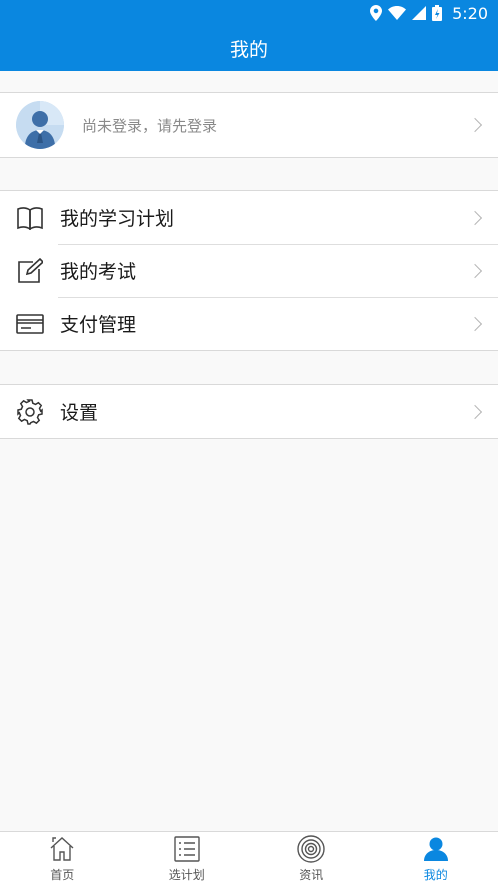  I want to click on target-icon, so click(311, 849).